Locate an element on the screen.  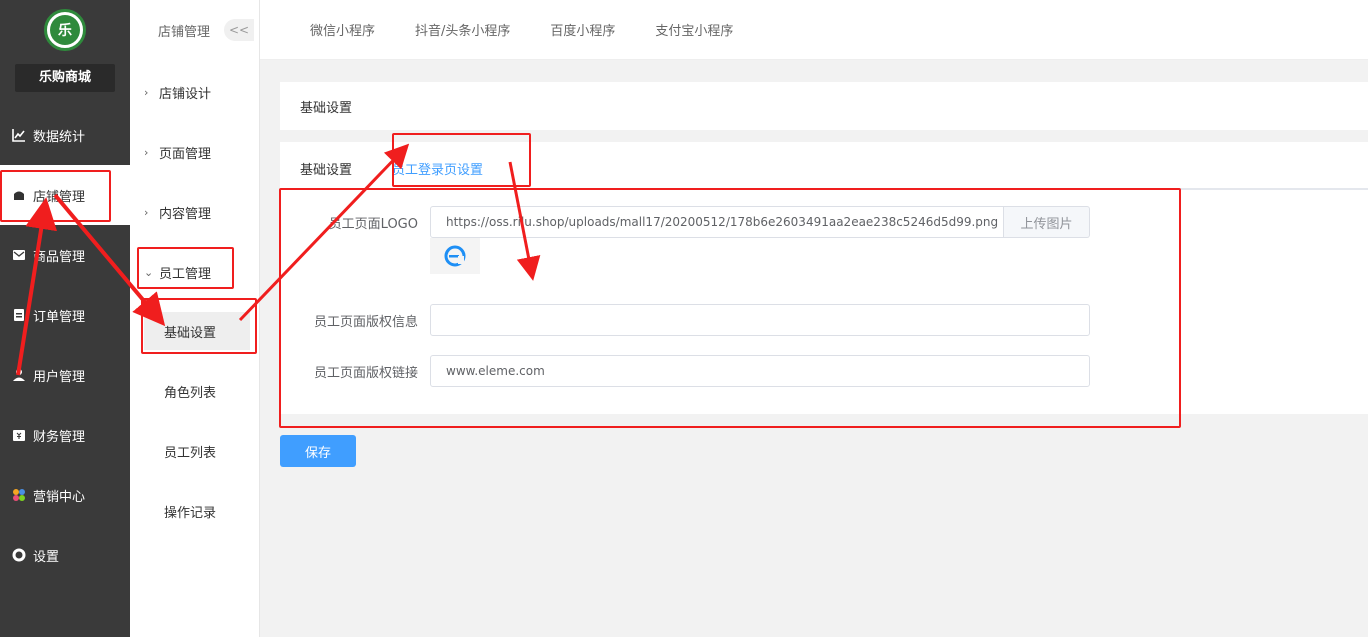
tab-staff-login-settings: 员工登录页设置 is located at coordinates (438, 174).